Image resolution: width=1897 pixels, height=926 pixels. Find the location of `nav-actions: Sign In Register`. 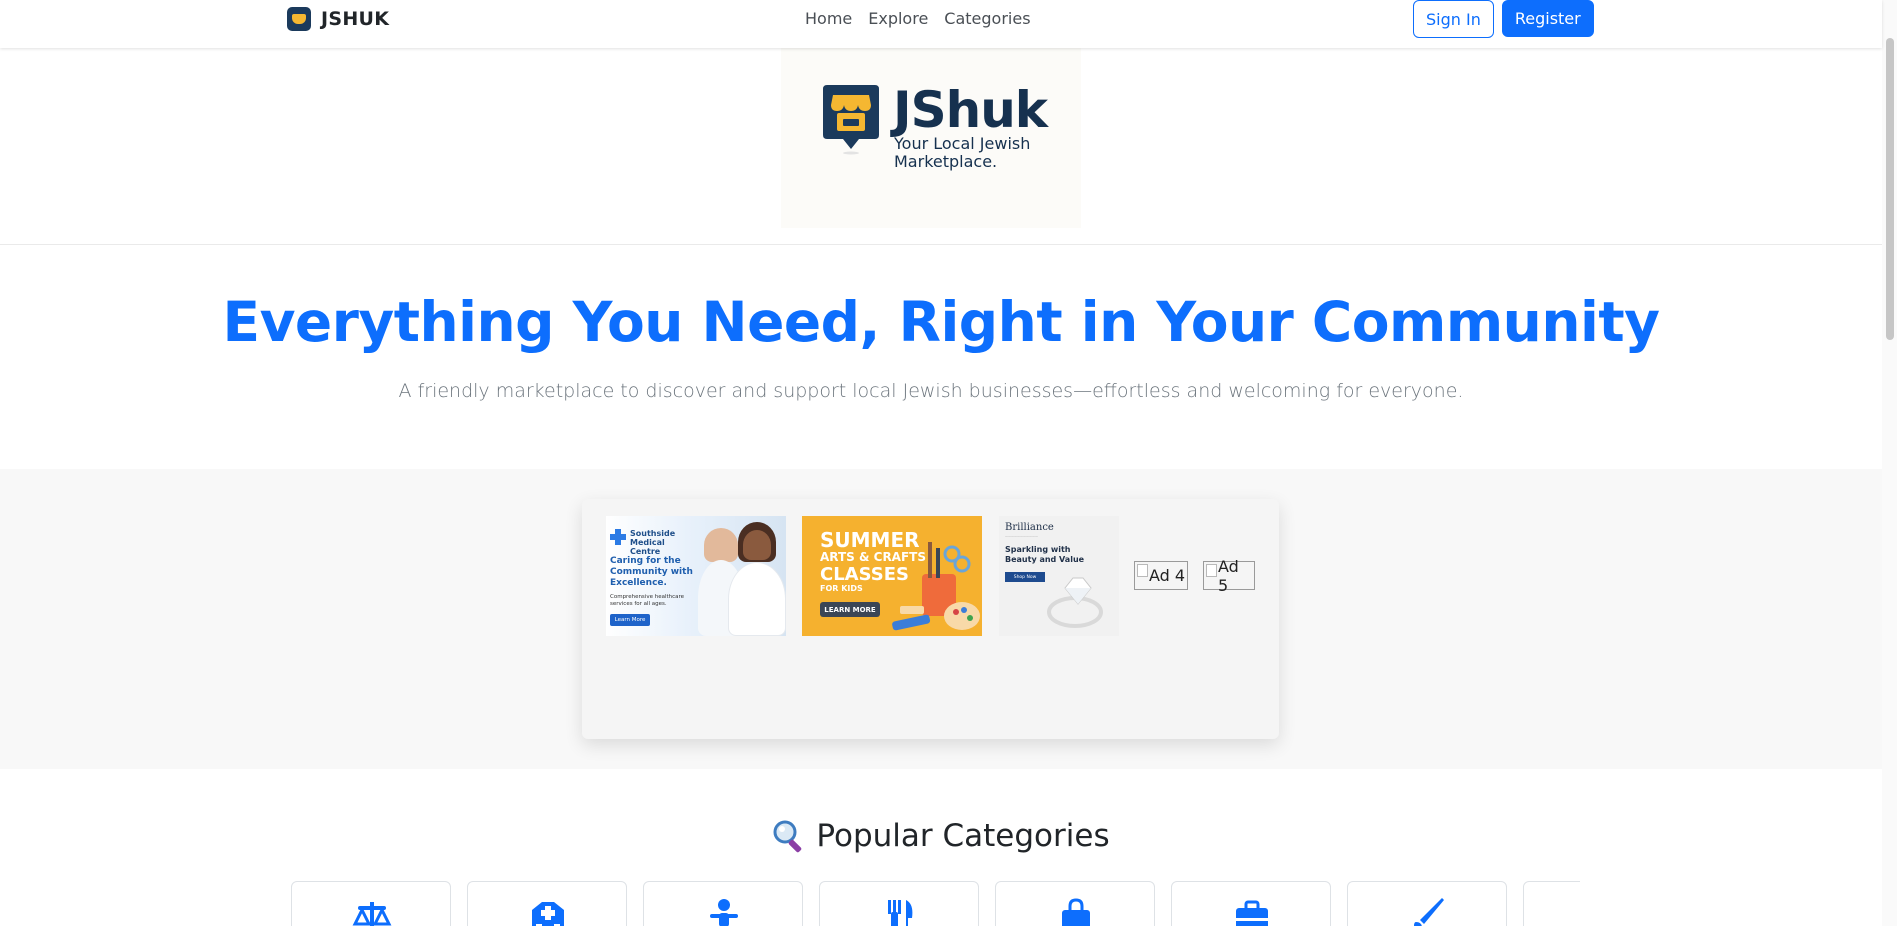

nav-actions: Sign In Register is located at coordinates (1503, 19).